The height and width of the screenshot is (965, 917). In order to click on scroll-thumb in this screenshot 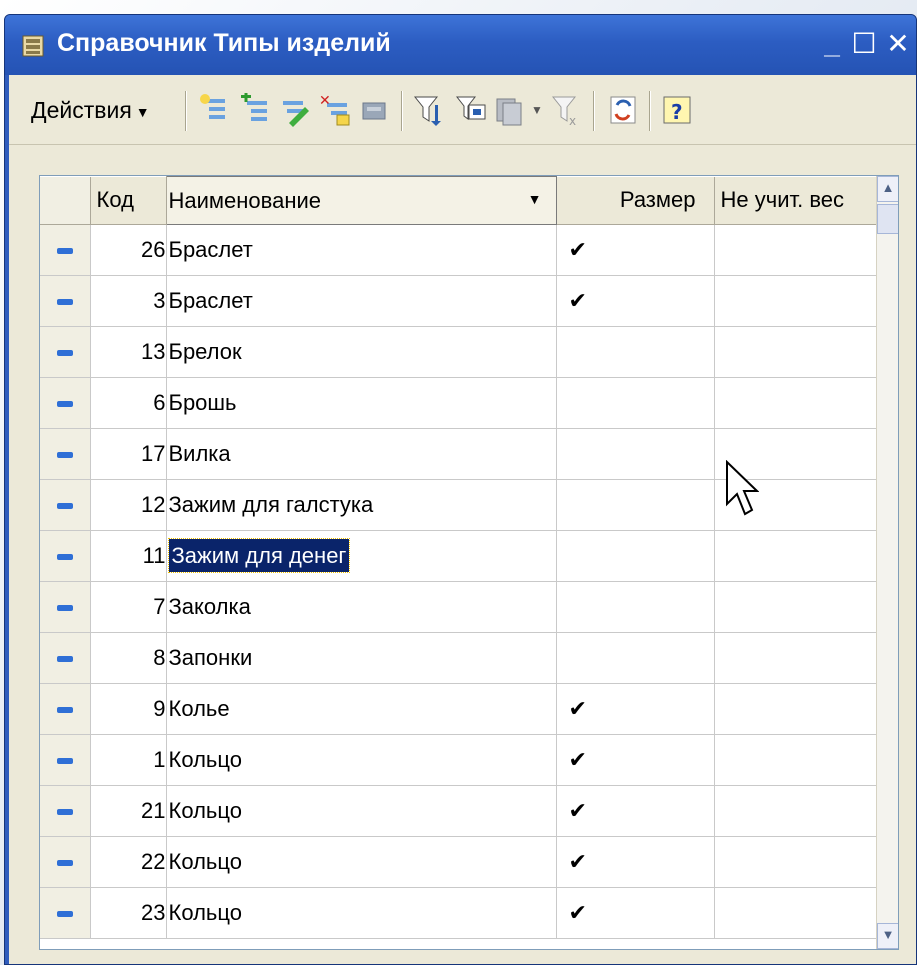, I will do `click(887, 219)`.